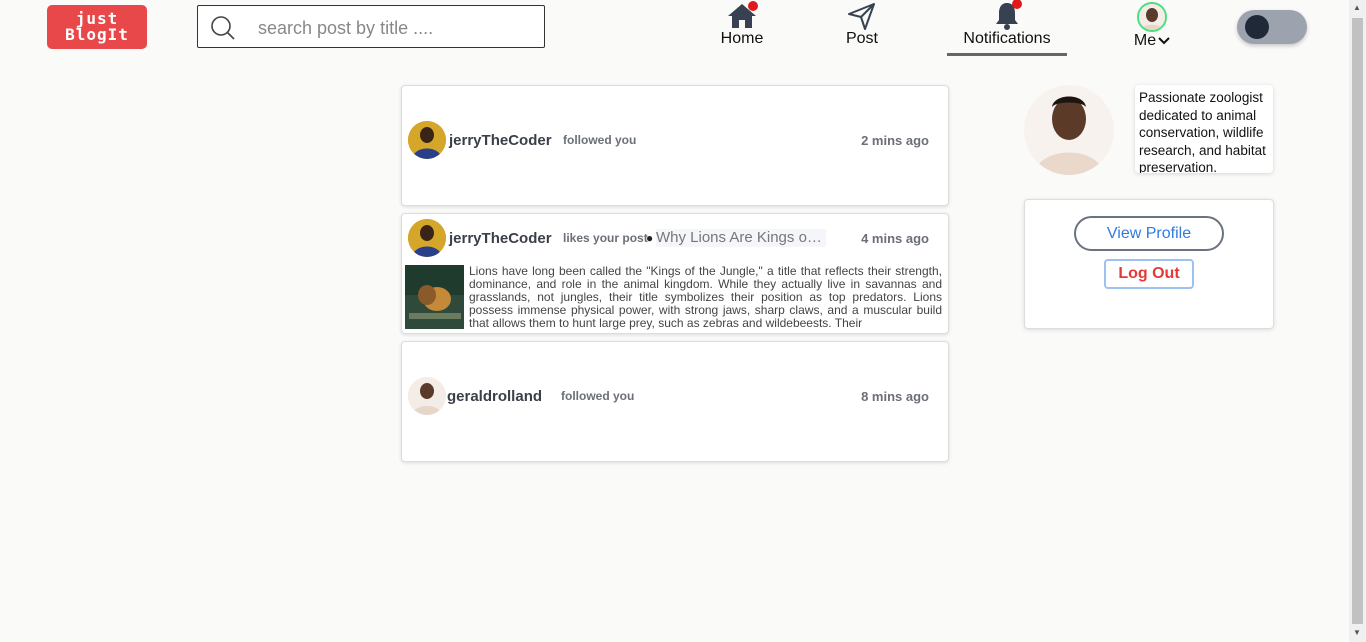 The image size is (1366, 642). What do you see at coordinates (494, 396) in the screenshot?
I see `notification-username: geraldrolland` at bounding box center [494, 396].